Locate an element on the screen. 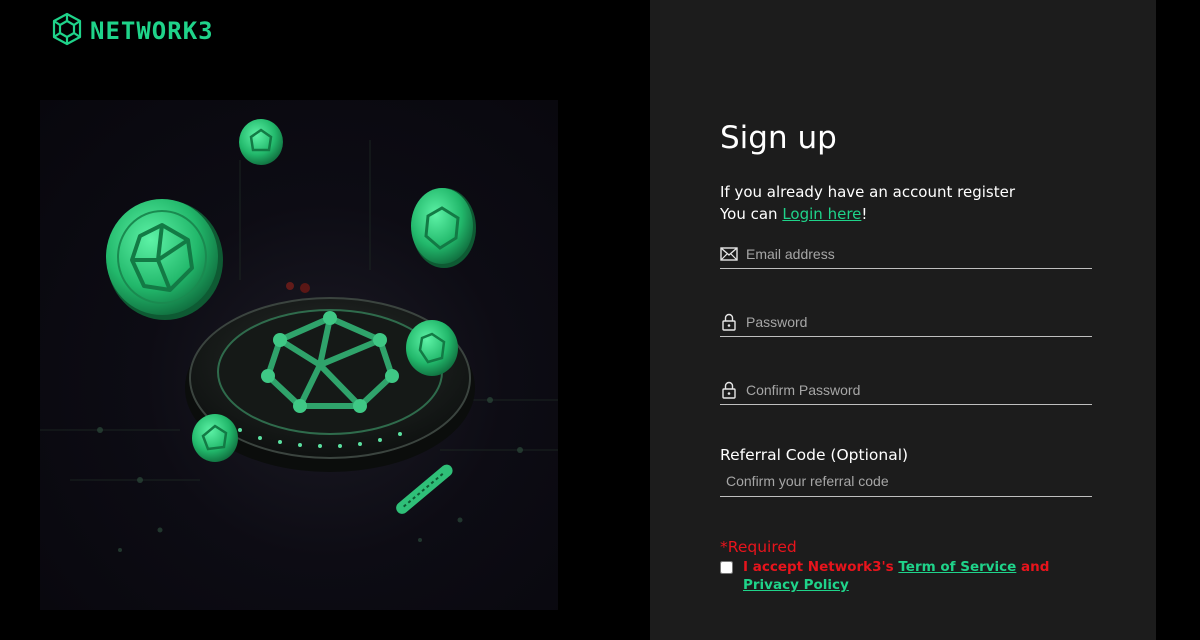  referral-label: Referral Code (Optional) is located at coordinates (814, 455).